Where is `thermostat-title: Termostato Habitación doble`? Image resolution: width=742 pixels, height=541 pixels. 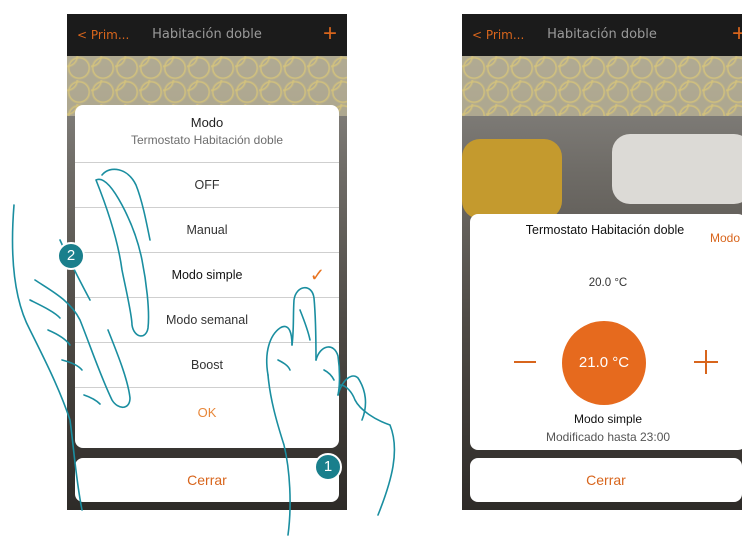
thermostat-title: Termostato Habitación doble is located at coordinates (605, 230).